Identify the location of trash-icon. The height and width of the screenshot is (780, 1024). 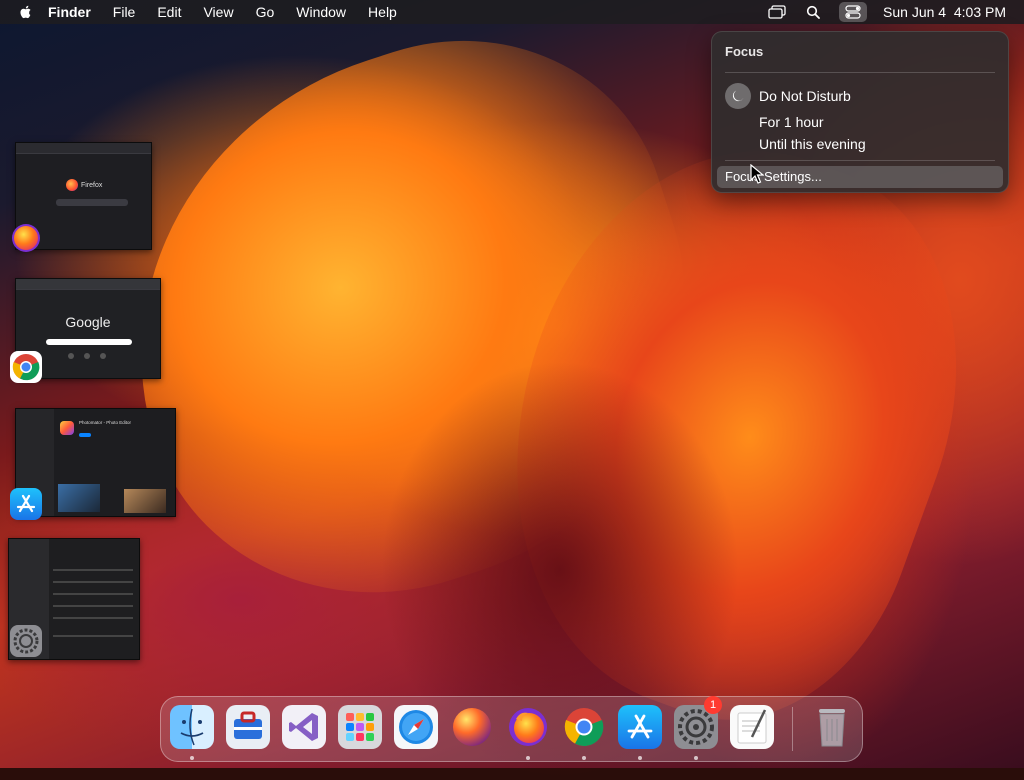
(832, 727).